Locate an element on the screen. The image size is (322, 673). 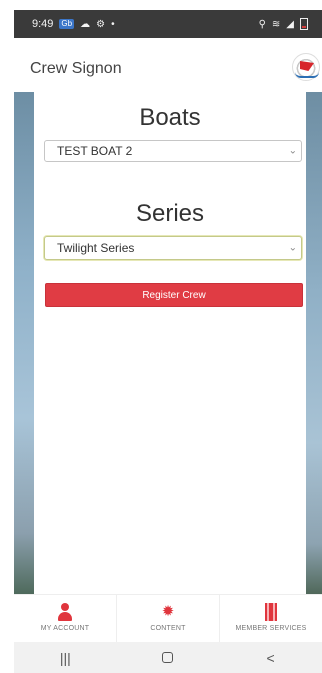
series-select-value: Twilight Series is located at coordinates (96, 248).